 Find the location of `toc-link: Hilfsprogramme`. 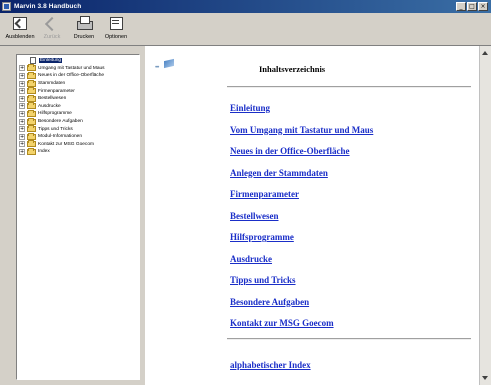

toc-link: Hilfsprogramme is located at coordinates (301, 243).